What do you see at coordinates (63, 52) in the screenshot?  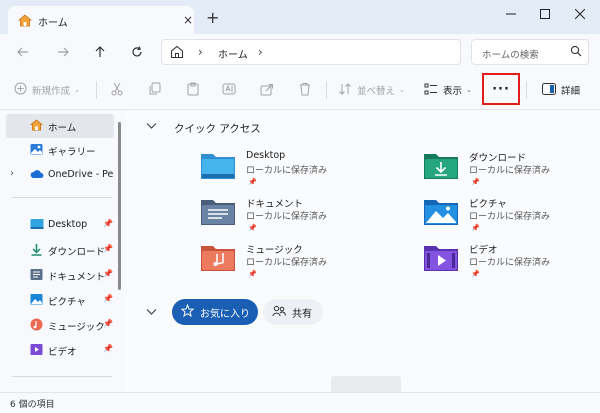 I see `forward-arrow-icon` at bounding box center [63, 52].